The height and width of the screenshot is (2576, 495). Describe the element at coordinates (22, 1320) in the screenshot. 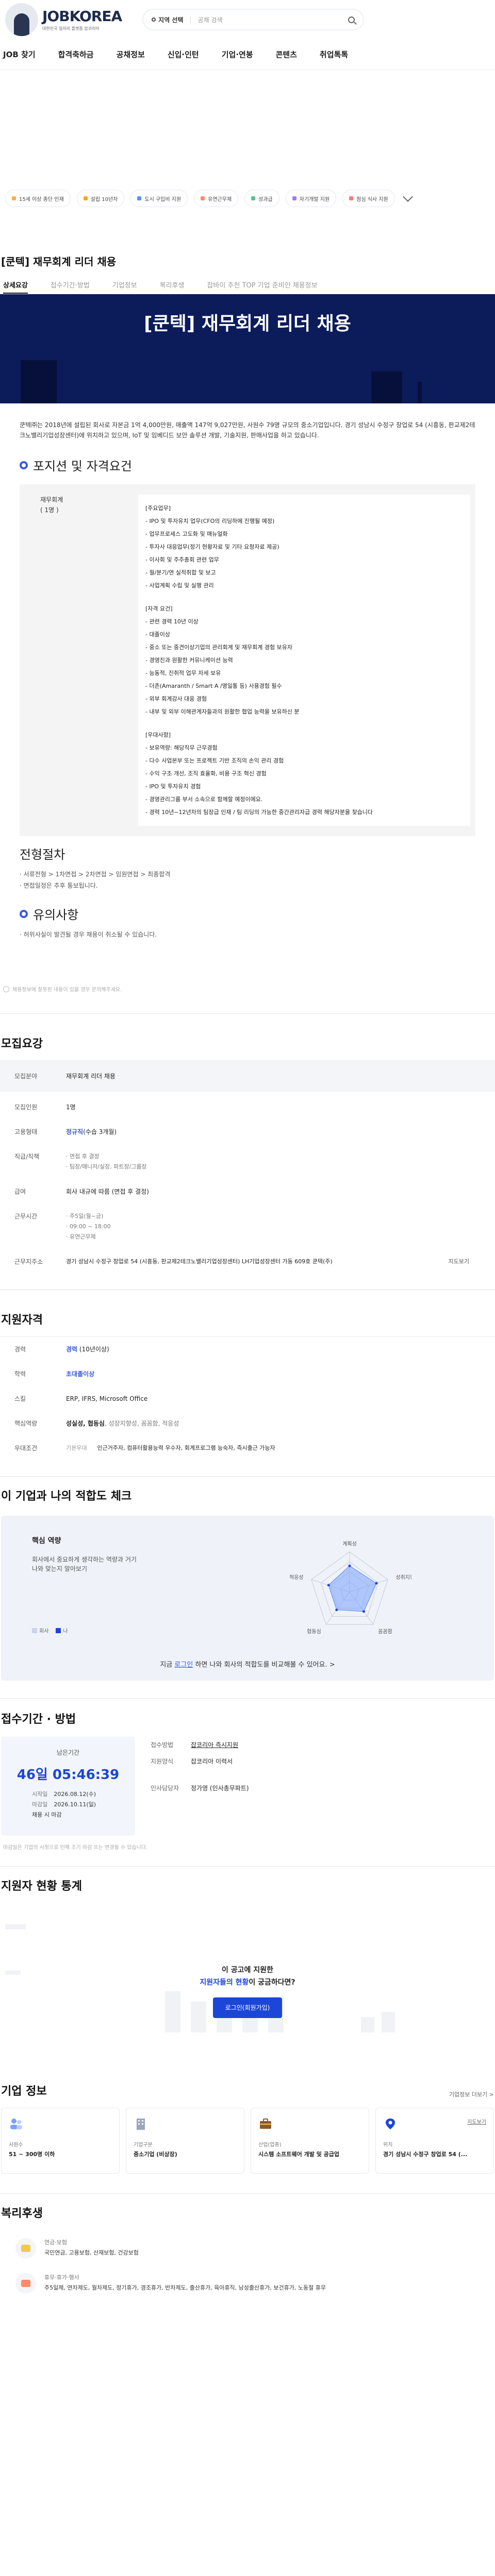

I see `qualification-heading: 지원자격` at that location.